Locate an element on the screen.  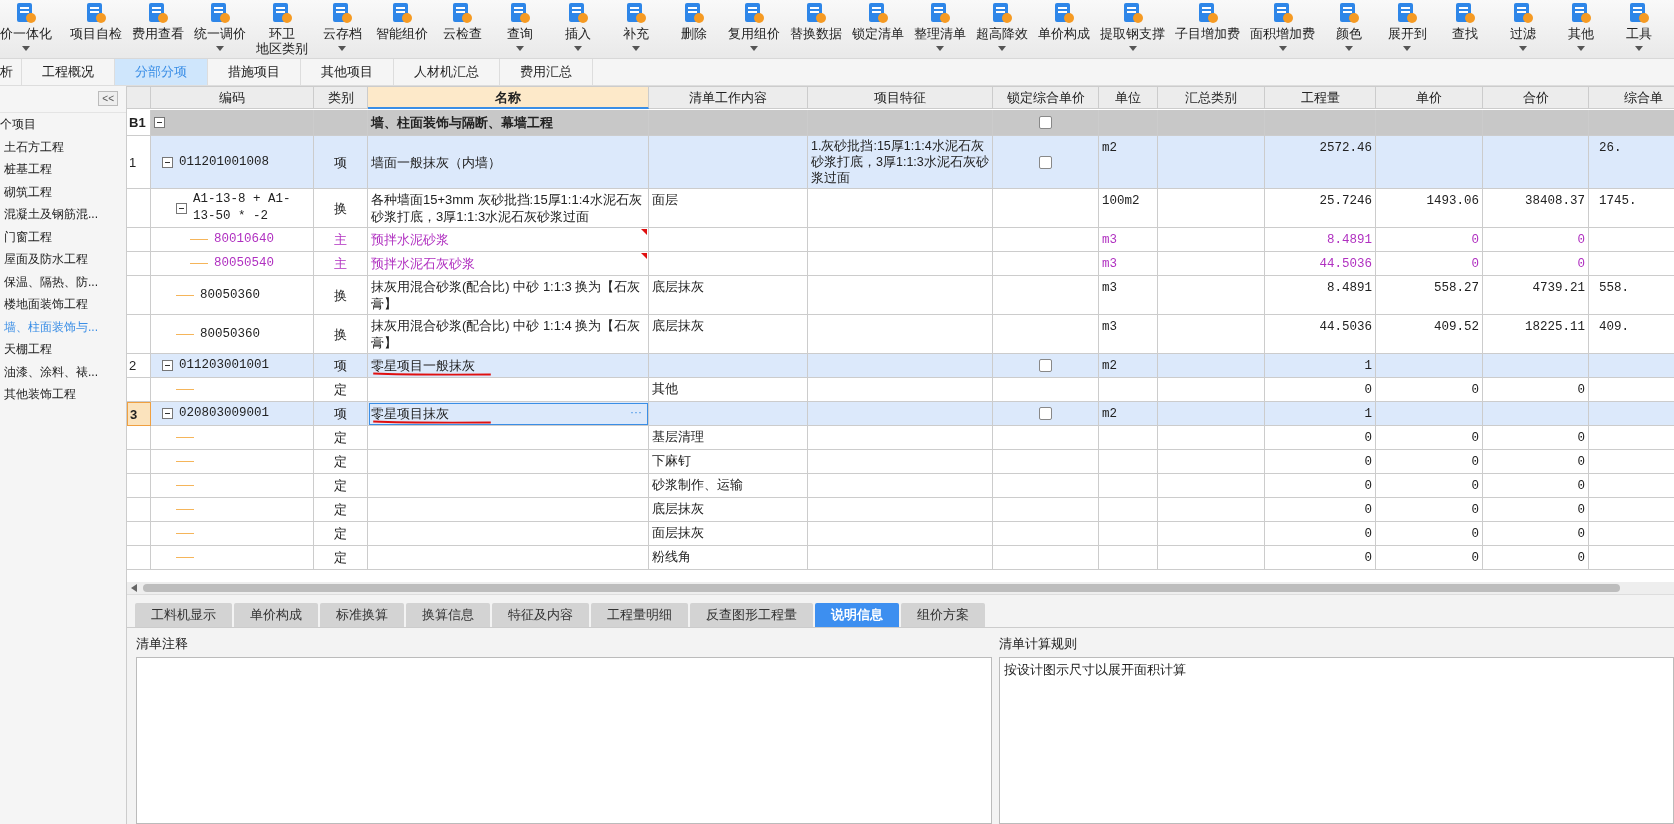
toolbar-button: 单价构成 is located at coordinates (1064, 34).